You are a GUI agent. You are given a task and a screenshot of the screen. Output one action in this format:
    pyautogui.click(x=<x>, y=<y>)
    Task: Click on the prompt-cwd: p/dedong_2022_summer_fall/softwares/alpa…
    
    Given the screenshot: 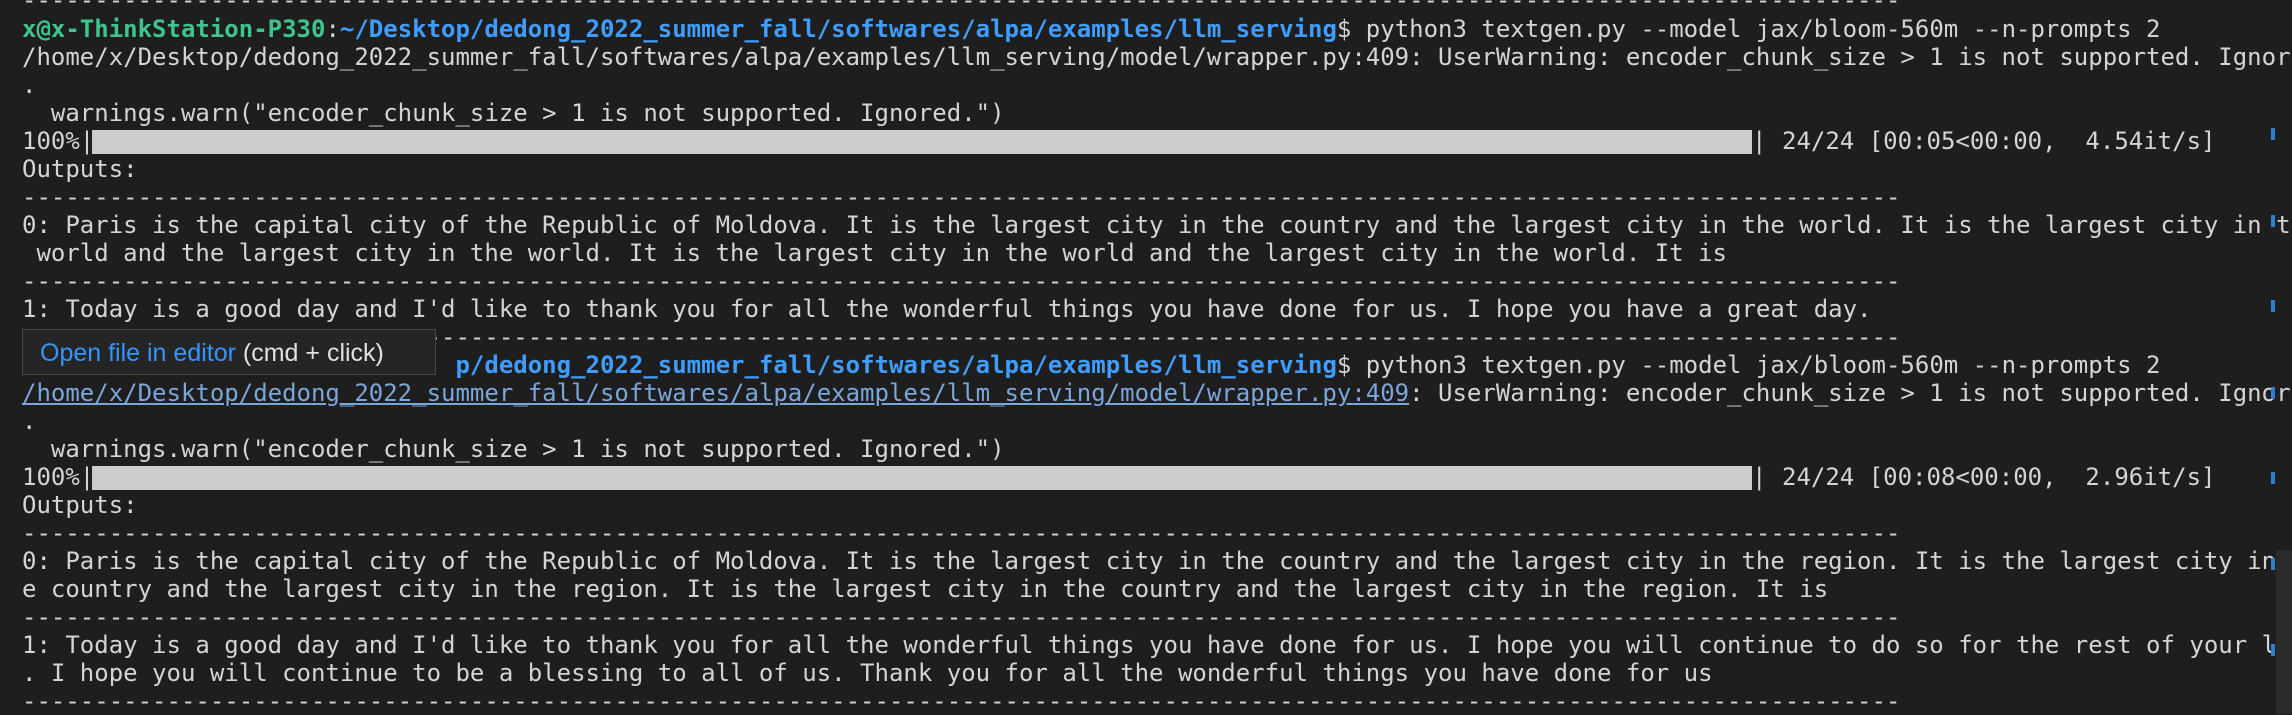 What is the action you would take?
    pyautogui.click(x=896, y=365)
    